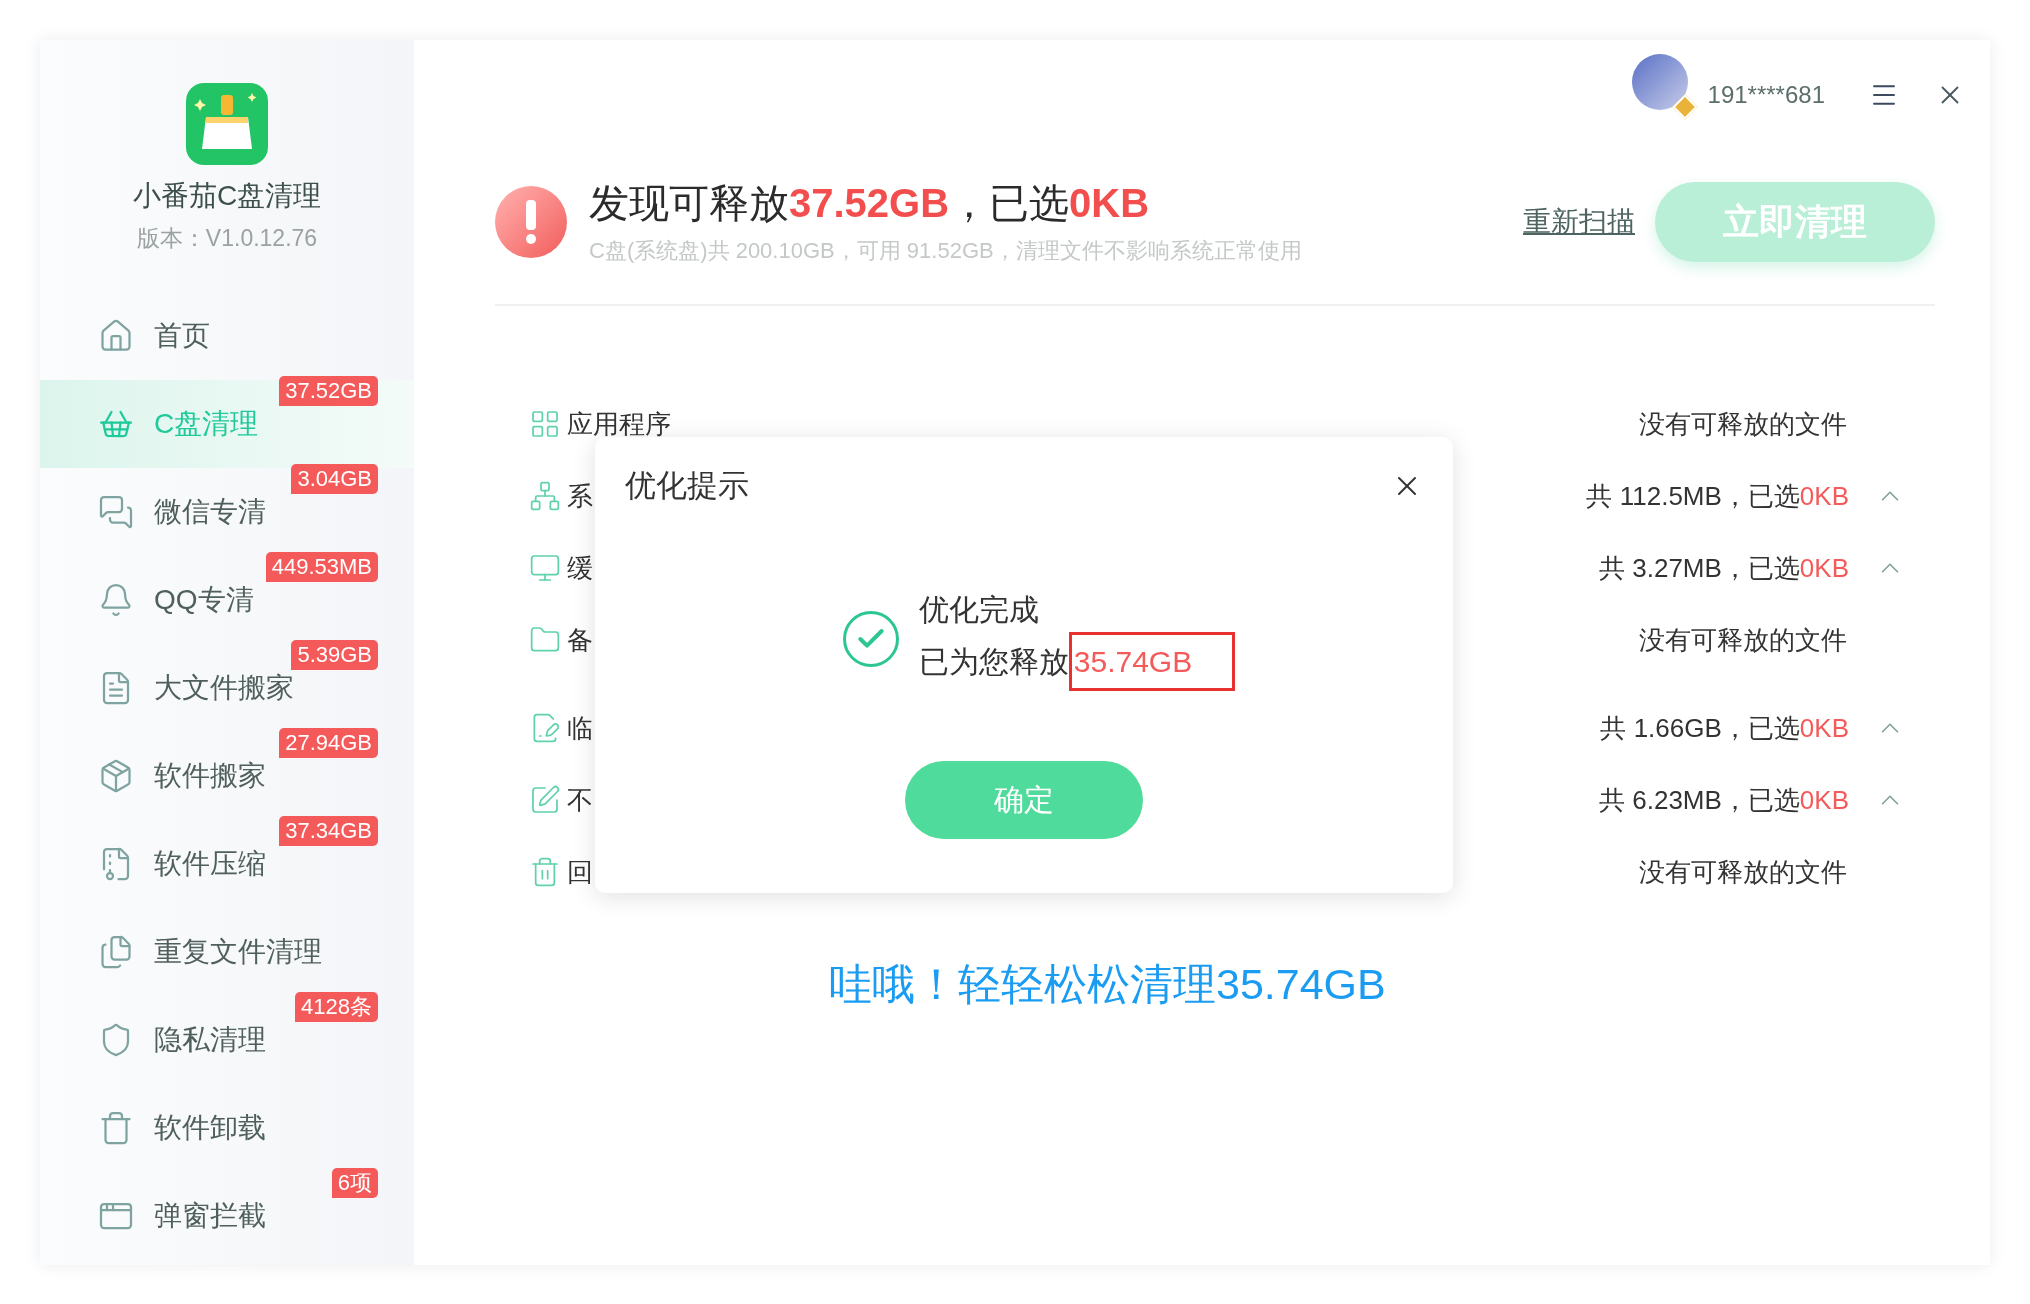 The width and height of the screenshot is (2030, 1304). Describe the element at coordinates (328, 830) in the screenshot. I see `count-badge: 37.34GB` at that location.